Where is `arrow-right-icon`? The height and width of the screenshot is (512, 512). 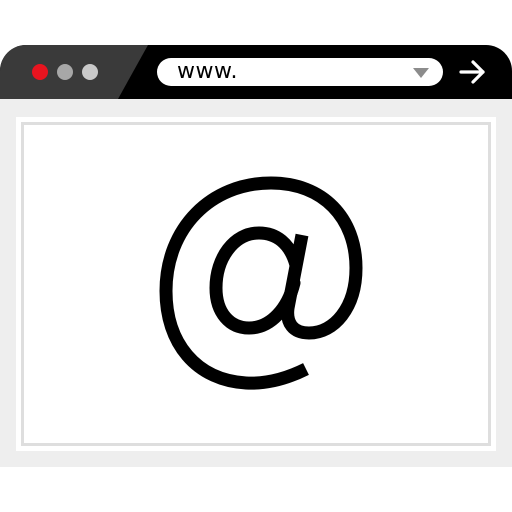 arrow-right-icon is located at coordinates (472, 72).